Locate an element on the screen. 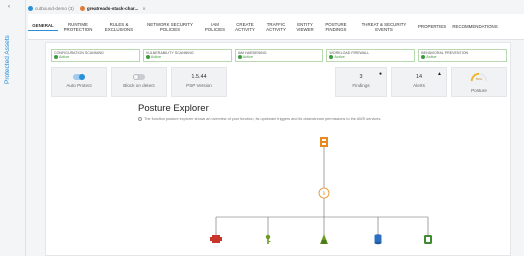 This screenshot has width=524, height=256. service-green-icon is located at coordinates (324, 239).